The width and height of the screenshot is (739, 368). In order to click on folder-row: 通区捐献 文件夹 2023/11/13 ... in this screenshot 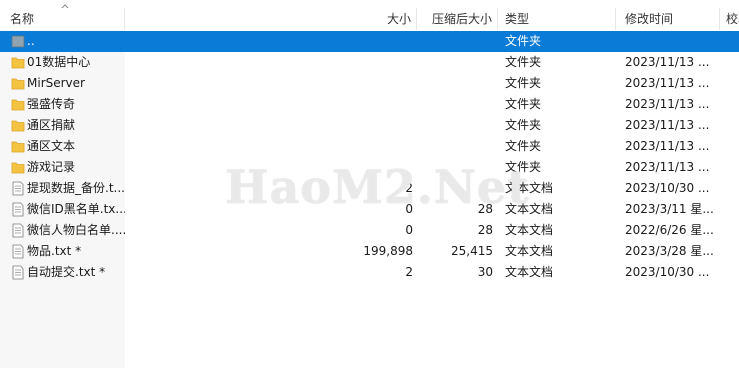, I will do `click(369, 125)`.